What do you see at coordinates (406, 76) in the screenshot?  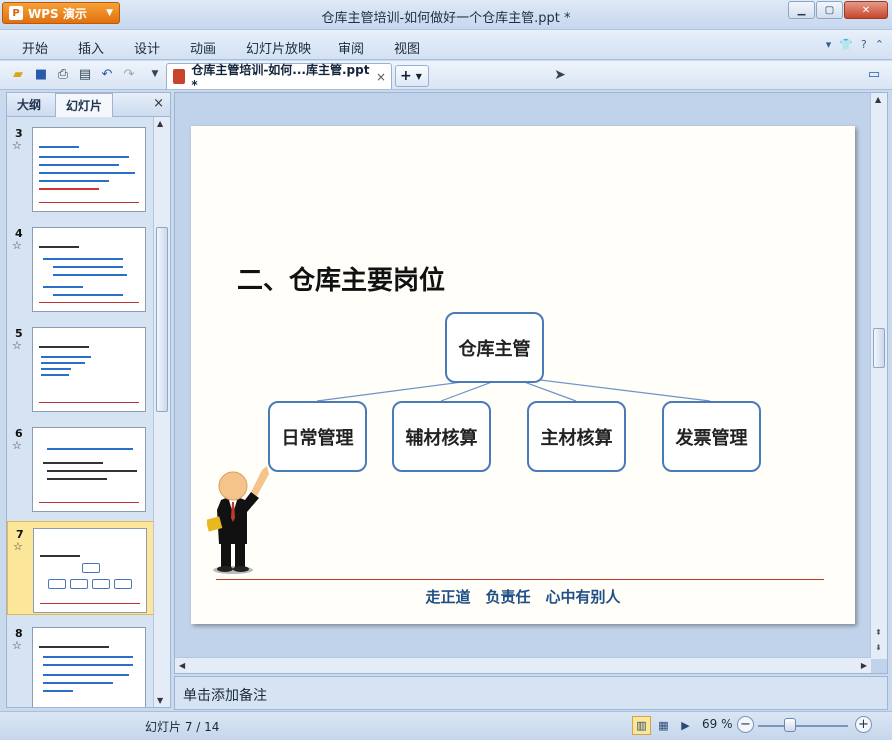 I see `plus-icon: +` at bounding box center [406, 76].